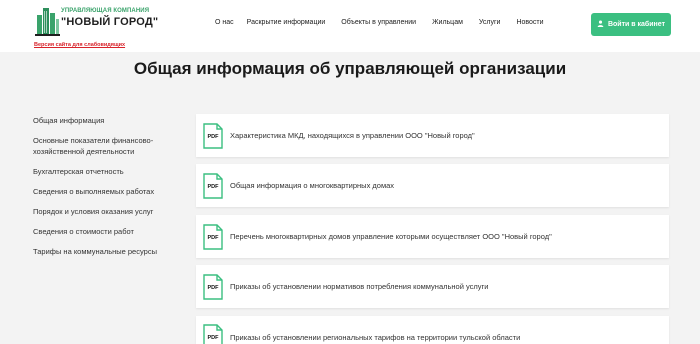 Image resolution: width=700 pixels, height=344 pixels. I want to click on nav-link-disclosure: Раскрытие информации, so click(286, 22).